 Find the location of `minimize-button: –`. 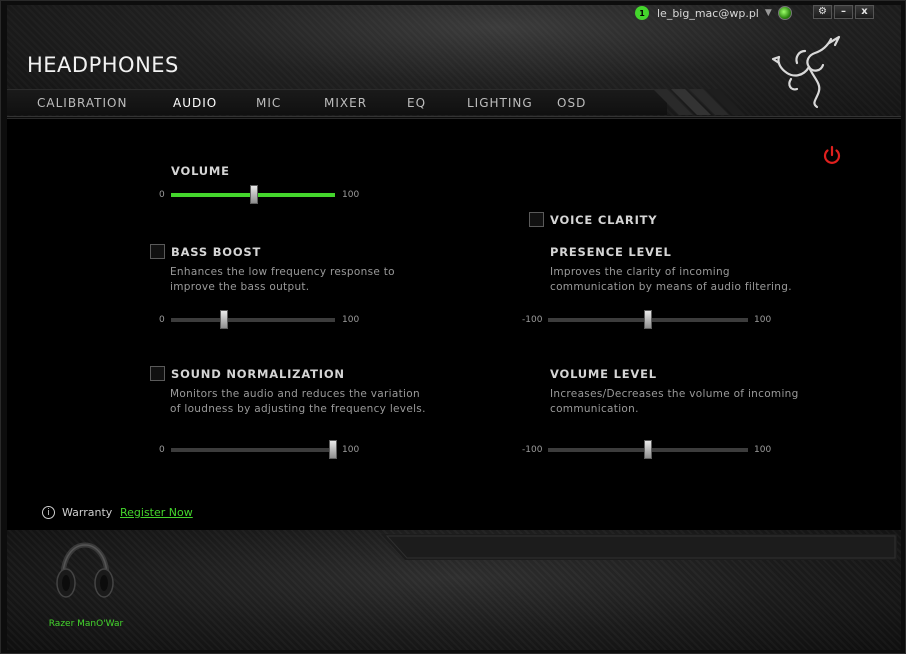

minimize-button: – is located at coordinates (843, 12).